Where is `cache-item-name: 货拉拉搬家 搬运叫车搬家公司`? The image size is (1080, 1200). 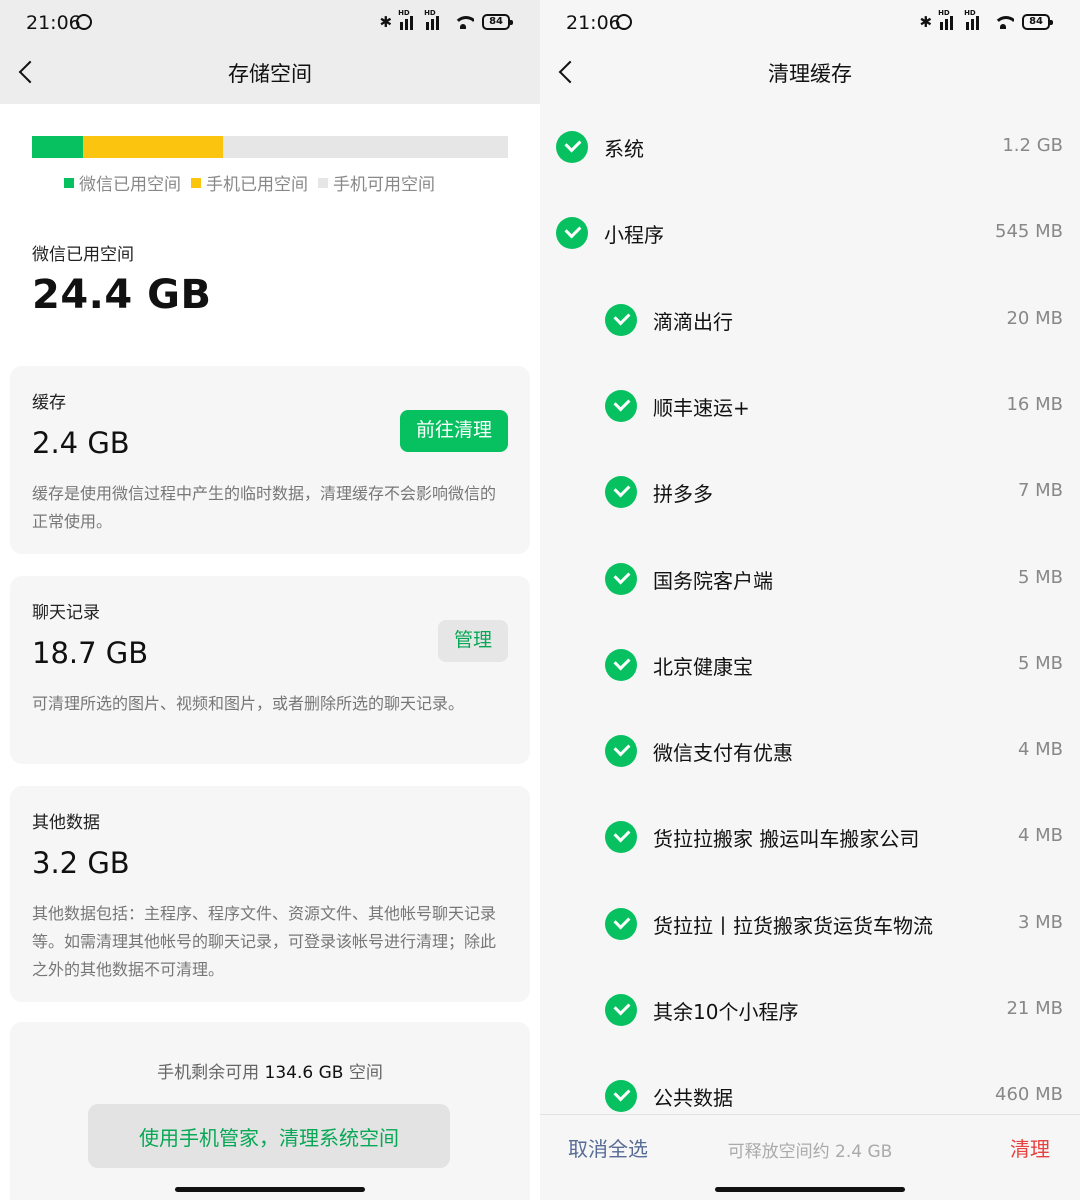
cache-item-name: 货拉拉搬家 搬运叫车搬家公司 is located at coordinates (786, 839).